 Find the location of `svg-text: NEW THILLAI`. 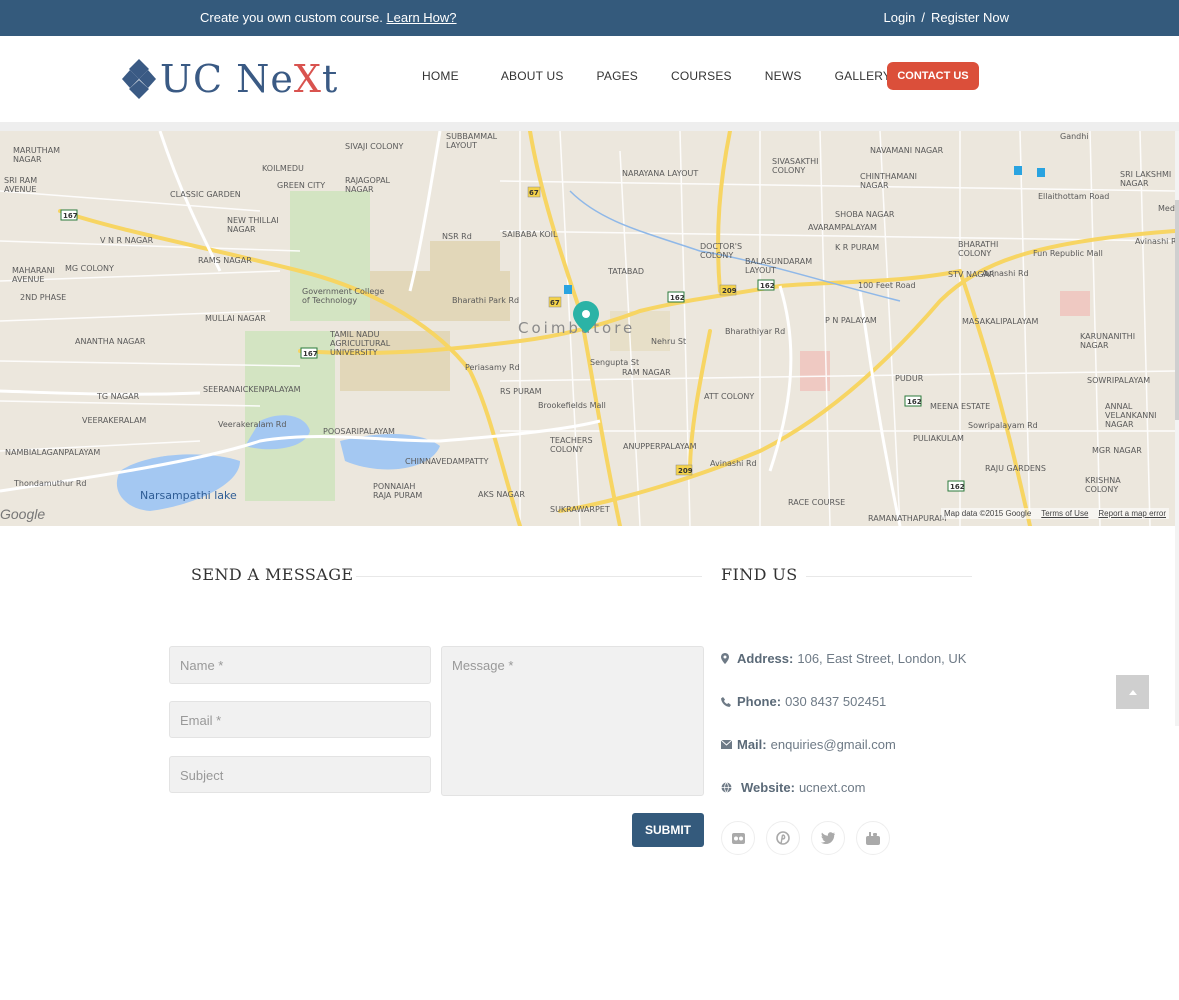

svg-text: NEW THILLAI is located at coordinates (253, 220).